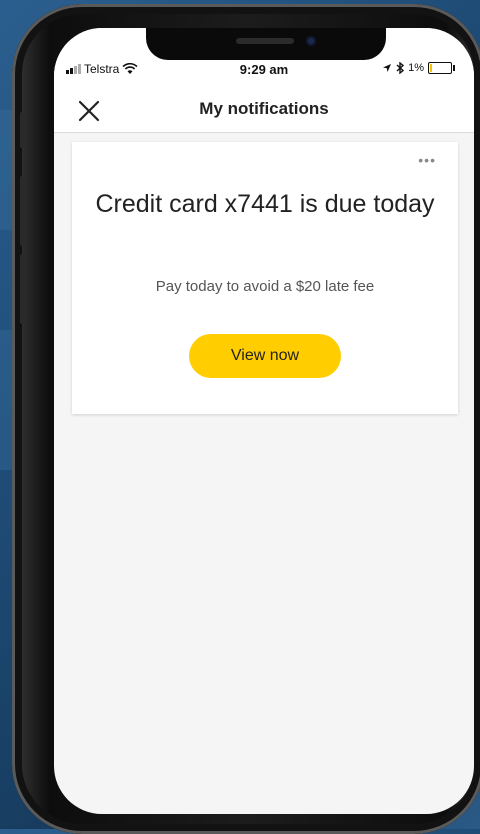  What do you see at coordinates (387, 68) in the screenshot?
I see `location-arrow-icon` at bounding box center [387, 68].